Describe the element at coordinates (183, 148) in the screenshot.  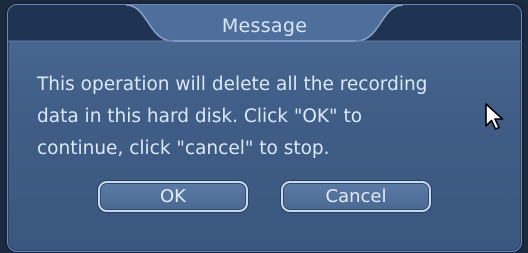
I see `message-line: continue, click "cancel" to stop.` at that location.